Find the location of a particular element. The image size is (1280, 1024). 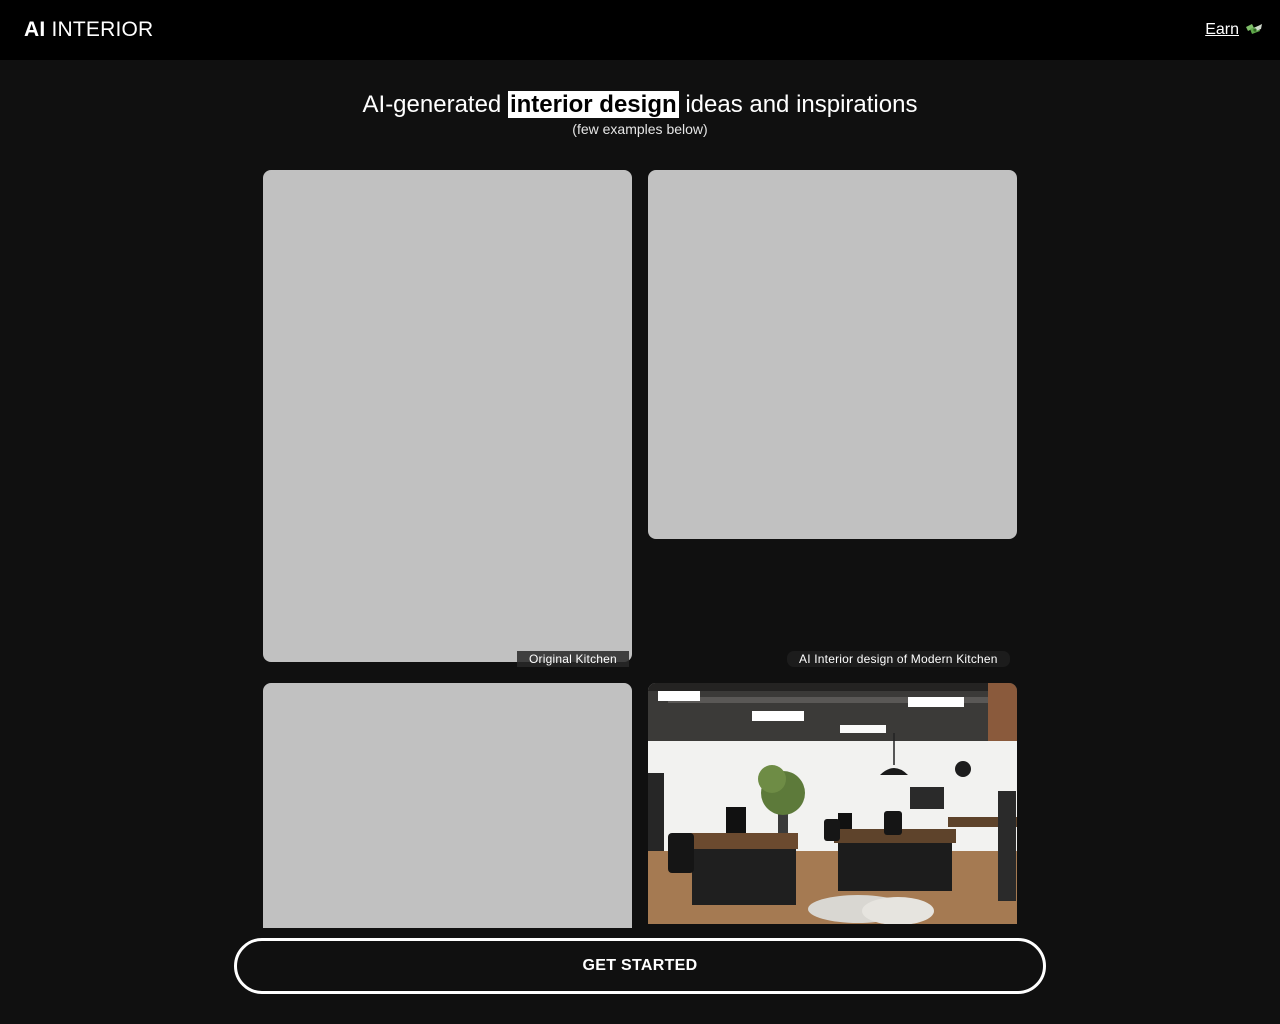

logo-bold: AI is located at coordinates (35, 29).